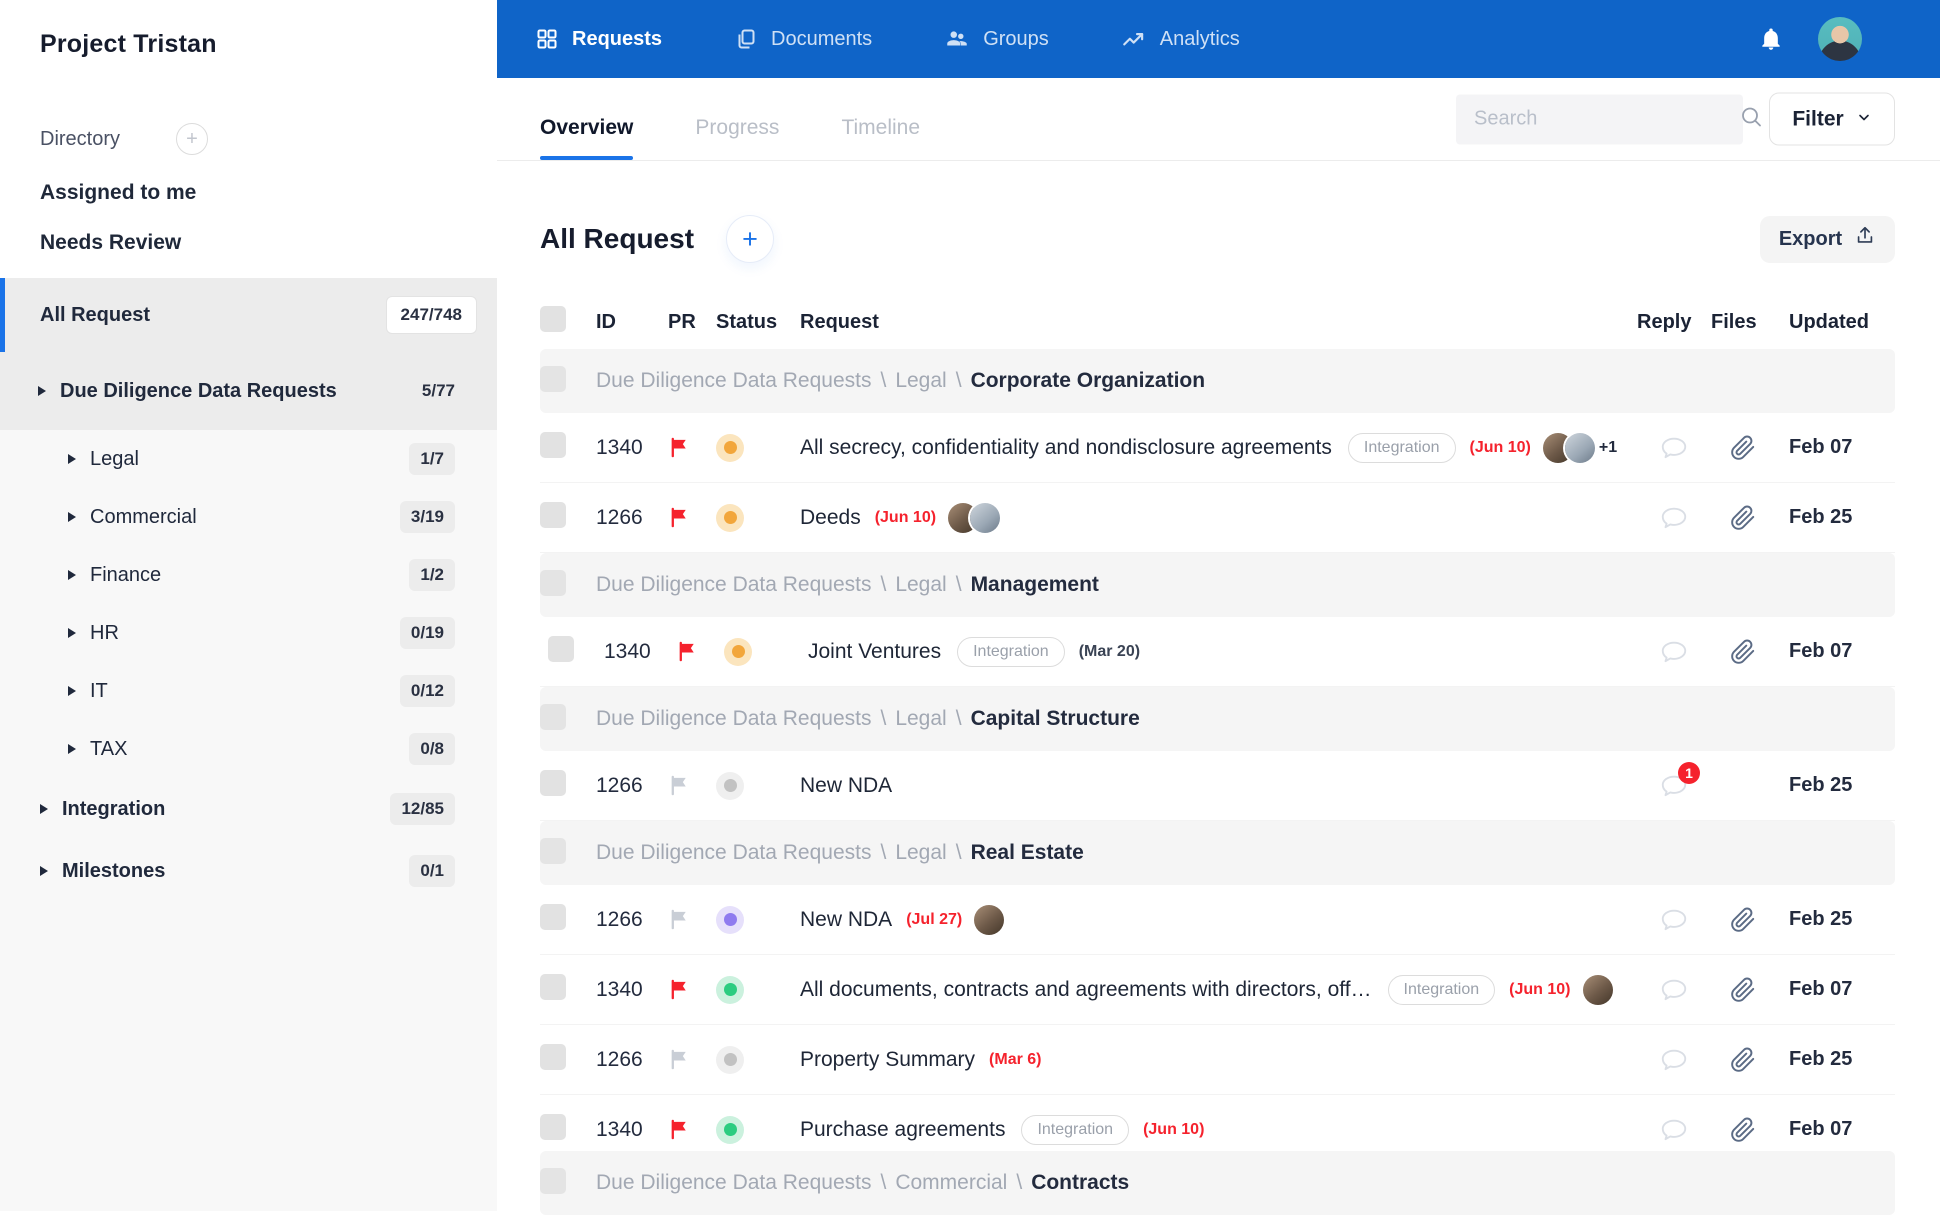 This screenshot has height=1215, width=1940. Describe the element at coordinates (1217, 1060) in the screenshot. I see `table-row: 1266 Property Summary (Mar 6)` at that location.